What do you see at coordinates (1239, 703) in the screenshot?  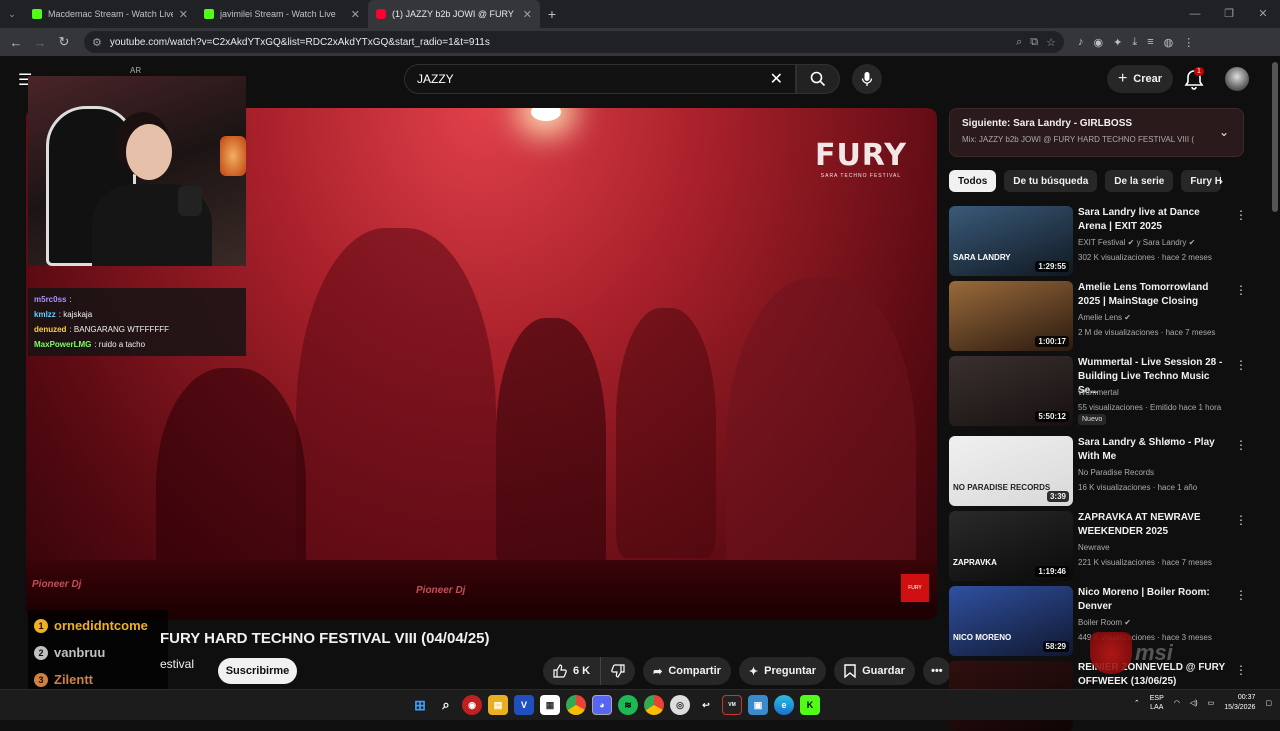 I see `clock: 00:37 15/3/2026` at bounding box center [1239, 703].